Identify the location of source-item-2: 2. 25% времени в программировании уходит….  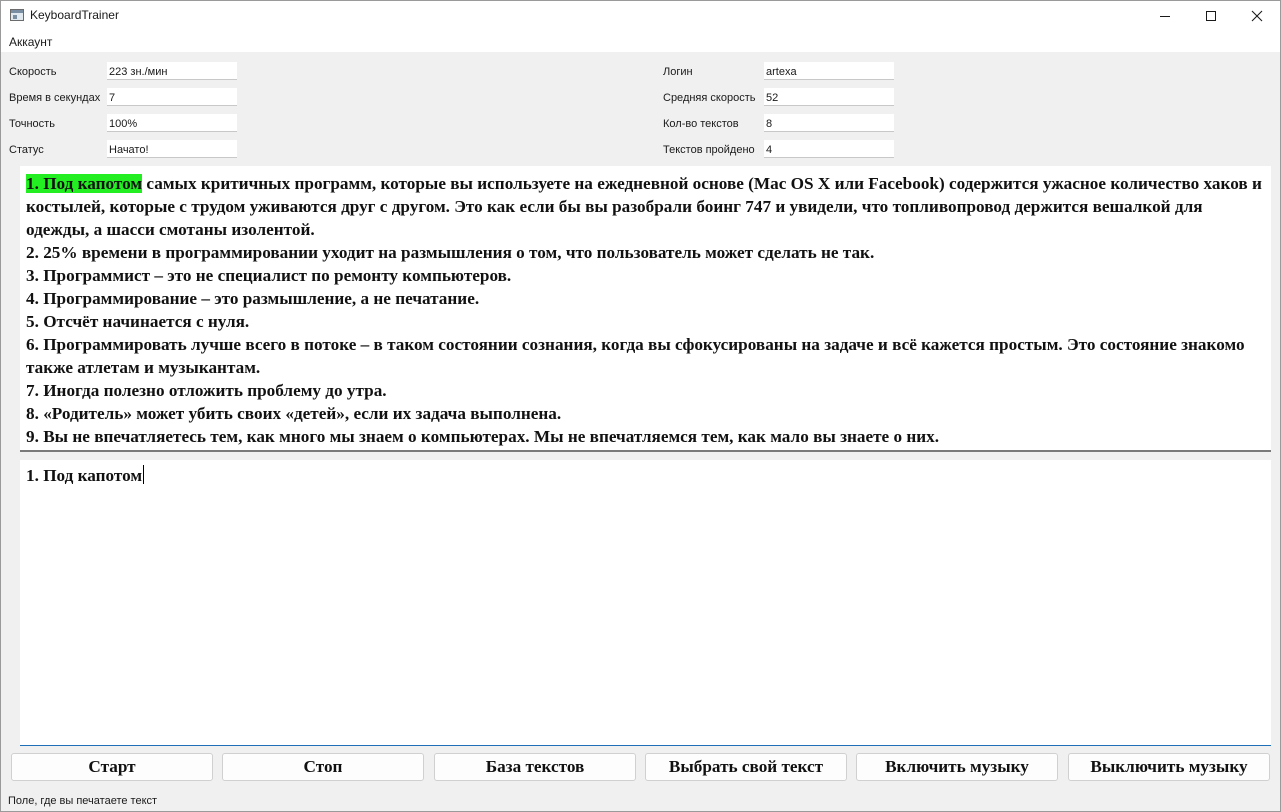
(450, 252).